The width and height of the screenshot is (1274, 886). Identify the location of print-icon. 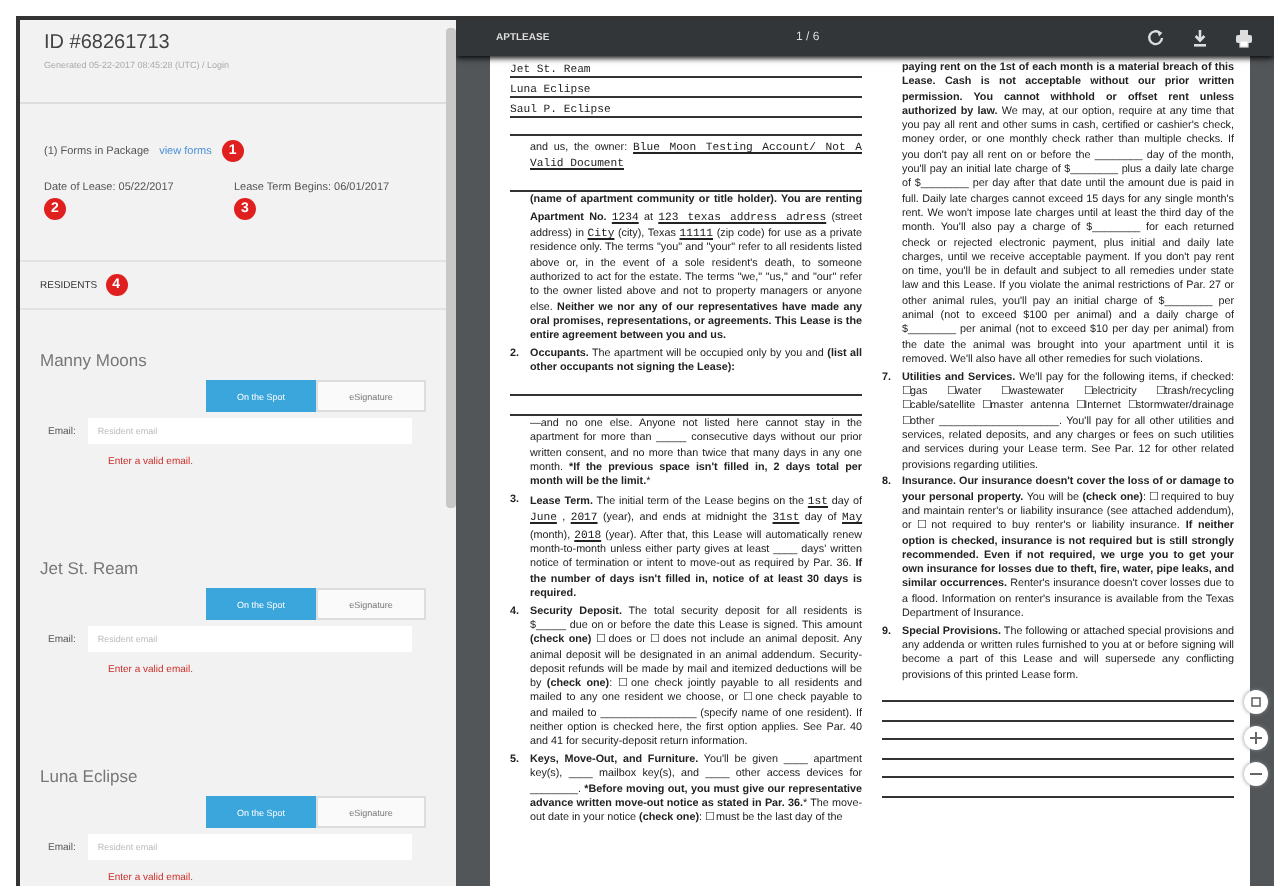
(1244, 38).